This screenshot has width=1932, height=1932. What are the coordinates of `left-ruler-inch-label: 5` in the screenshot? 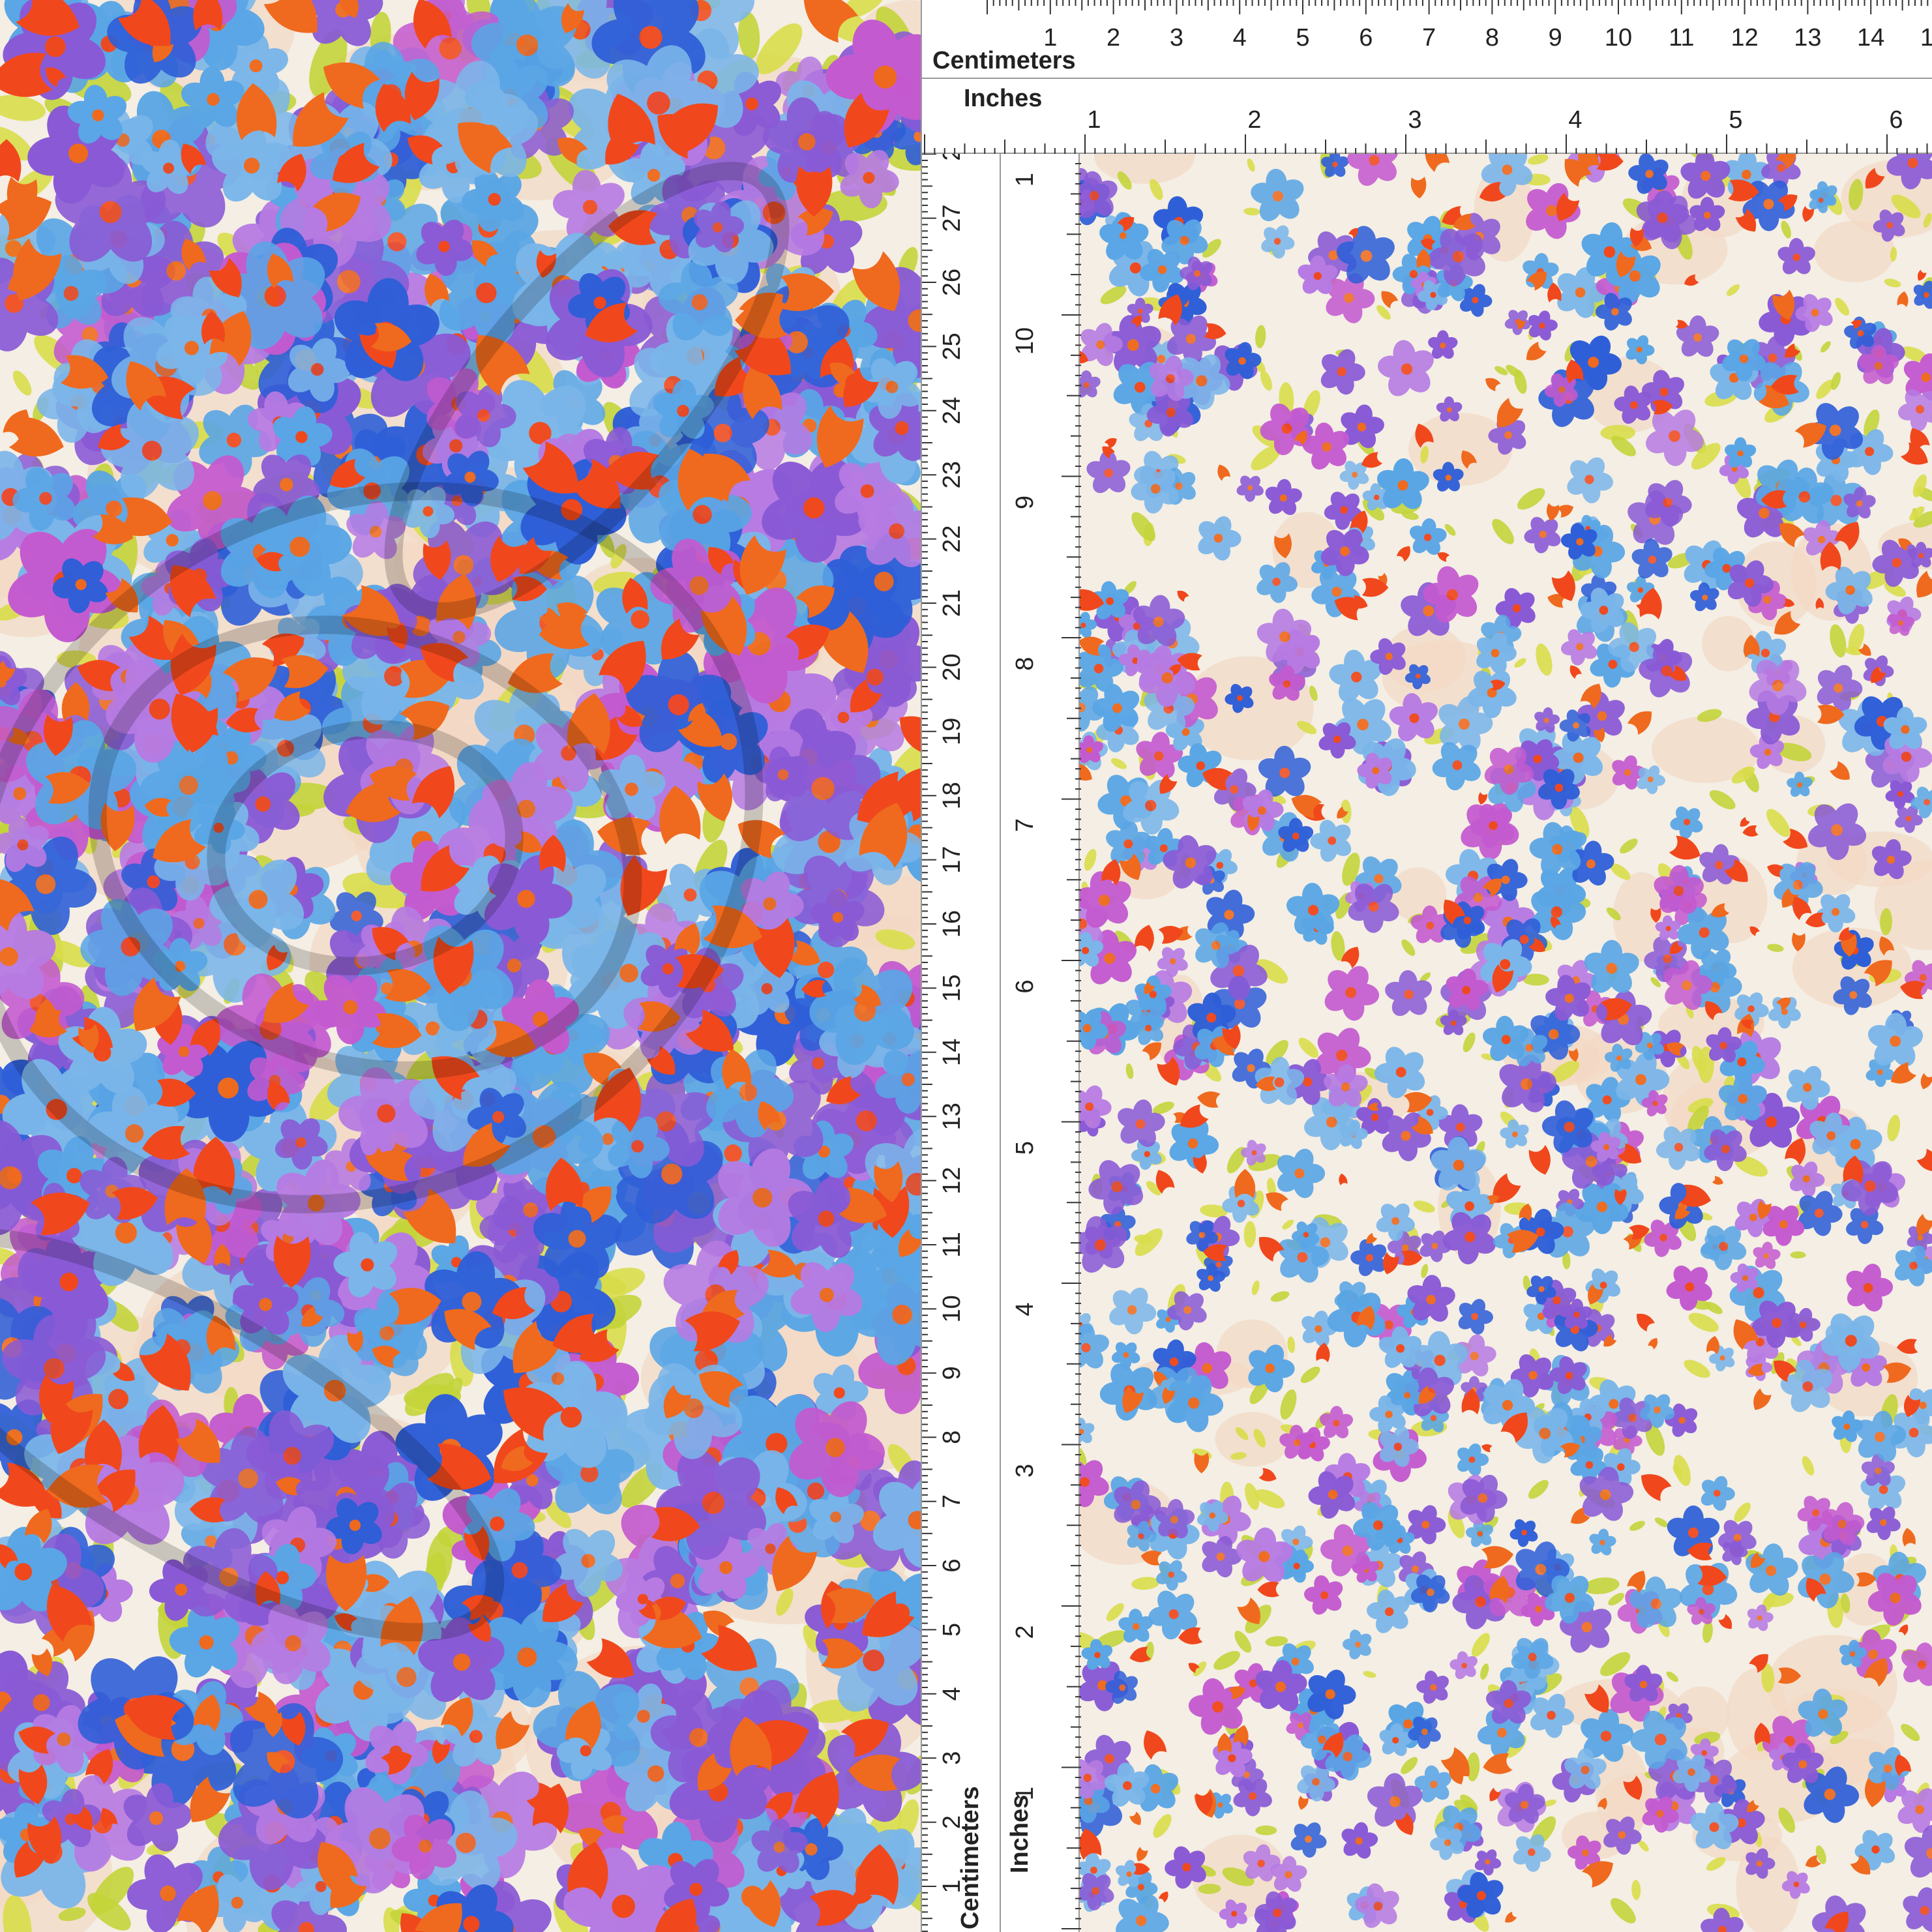 It's located at (1025, 1148).